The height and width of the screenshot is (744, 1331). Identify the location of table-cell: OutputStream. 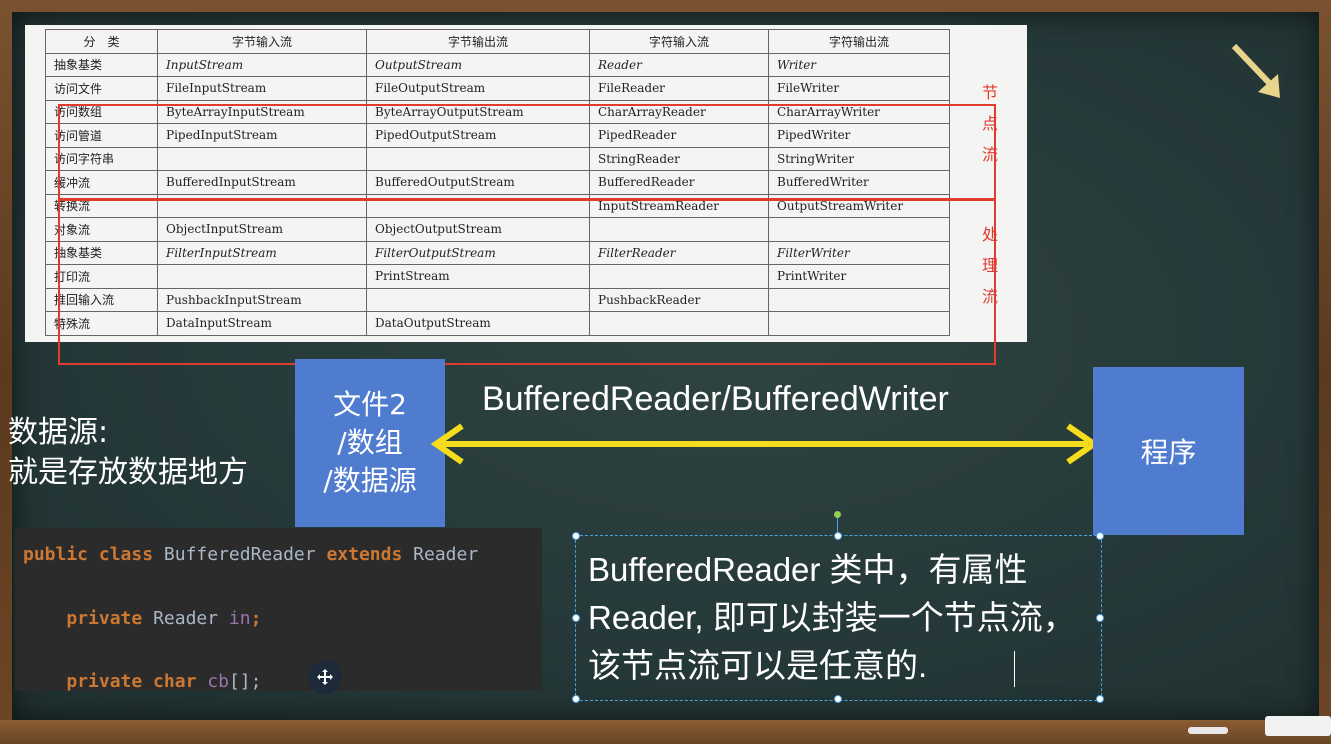
(478, 64).